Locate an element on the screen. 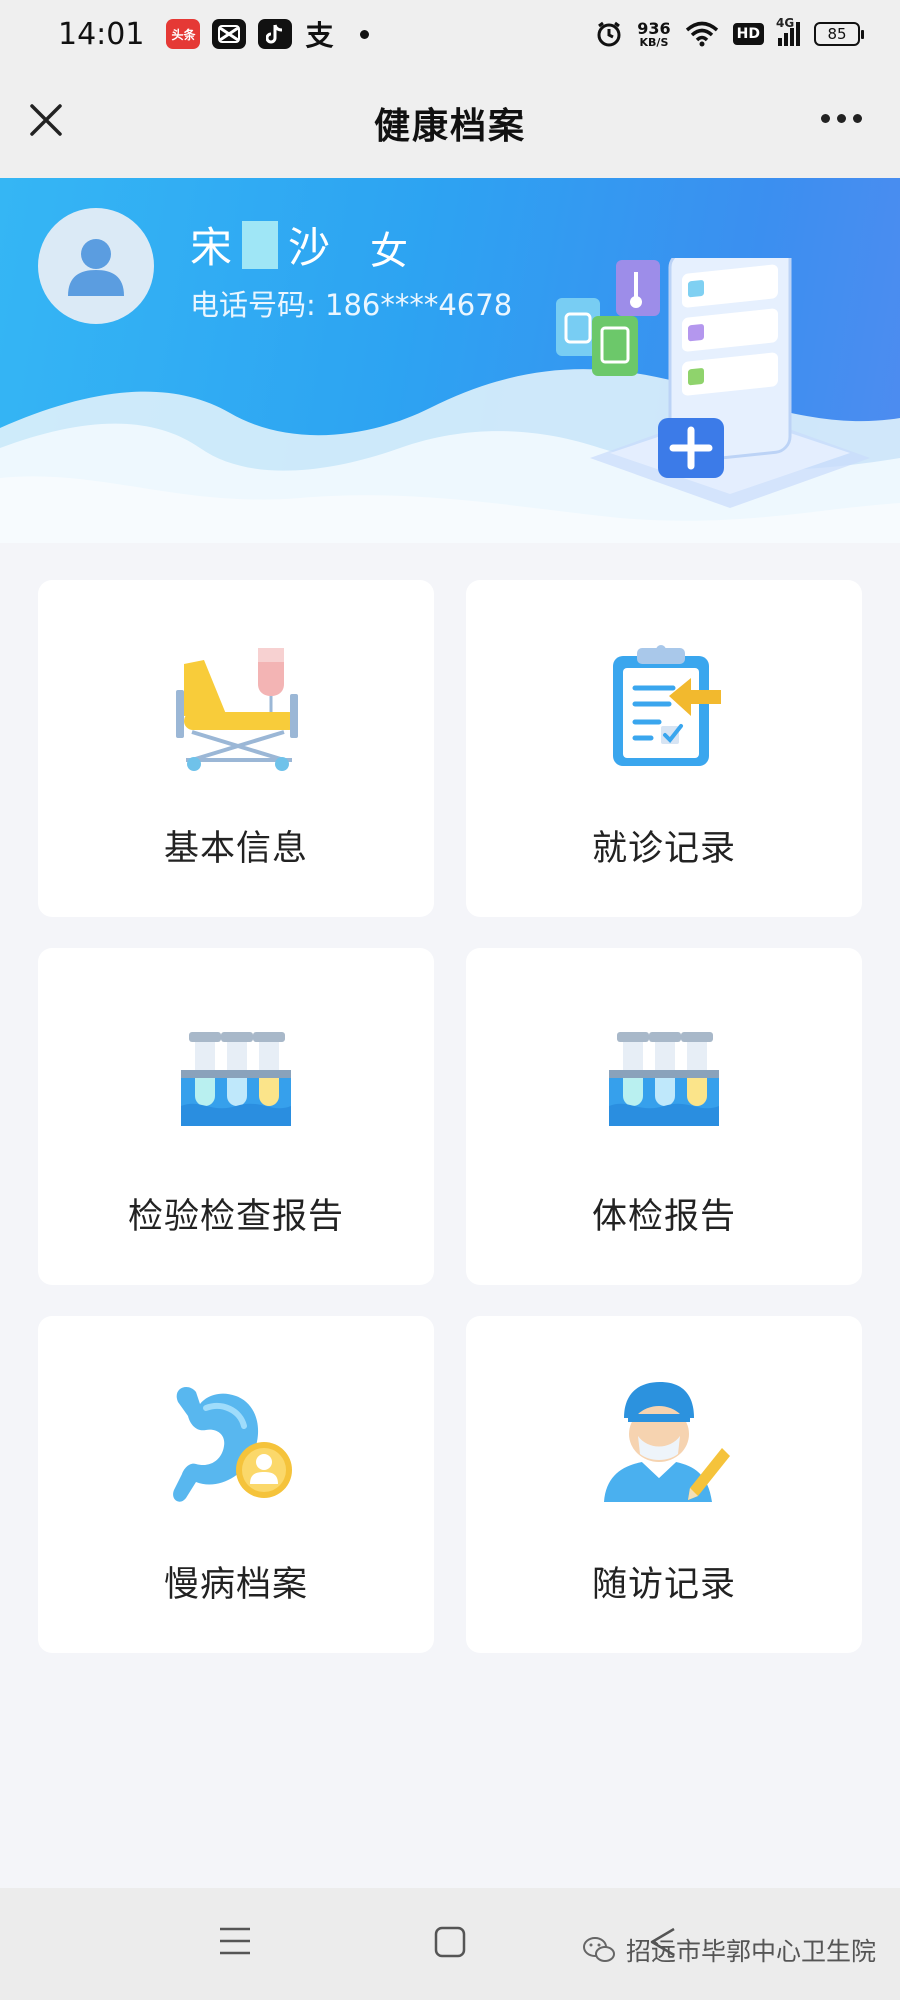  close-icon is located at coordinates (46, 120).